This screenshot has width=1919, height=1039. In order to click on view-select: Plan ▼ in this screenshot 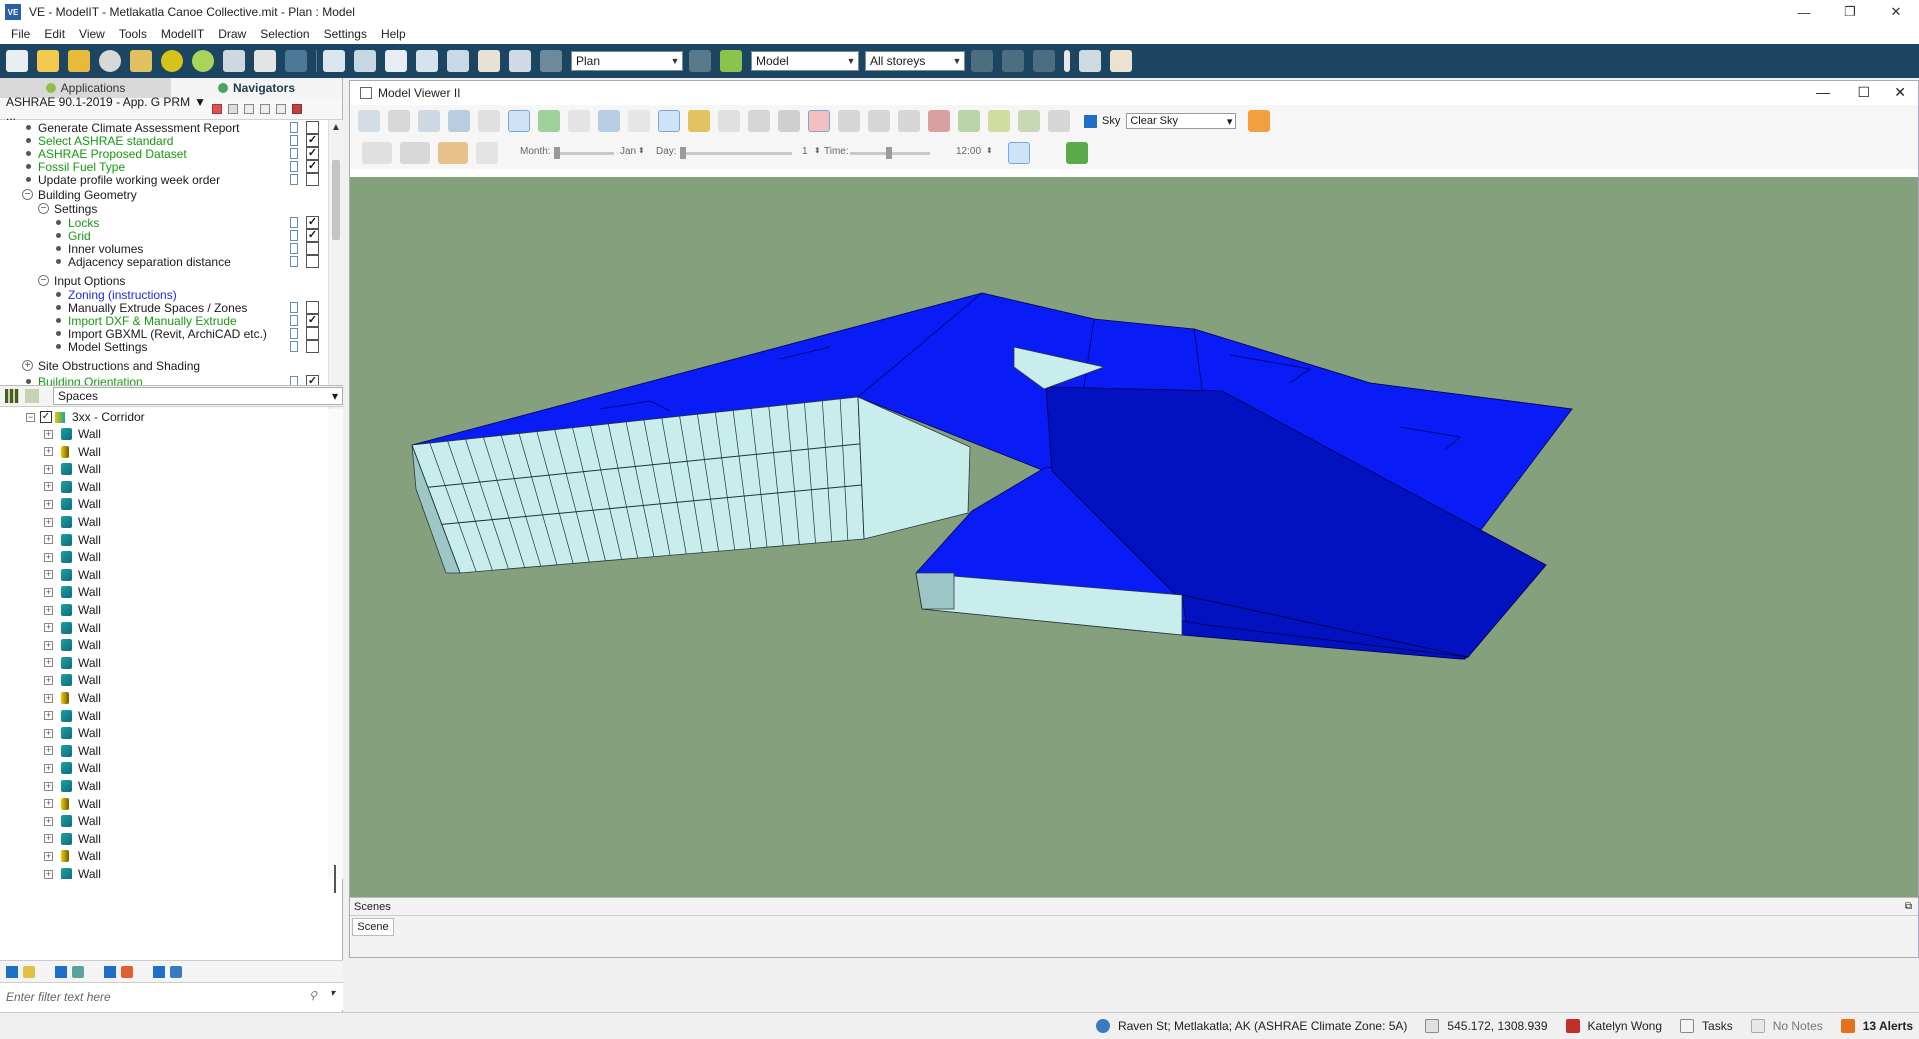, I will do `click(627, 61)`.